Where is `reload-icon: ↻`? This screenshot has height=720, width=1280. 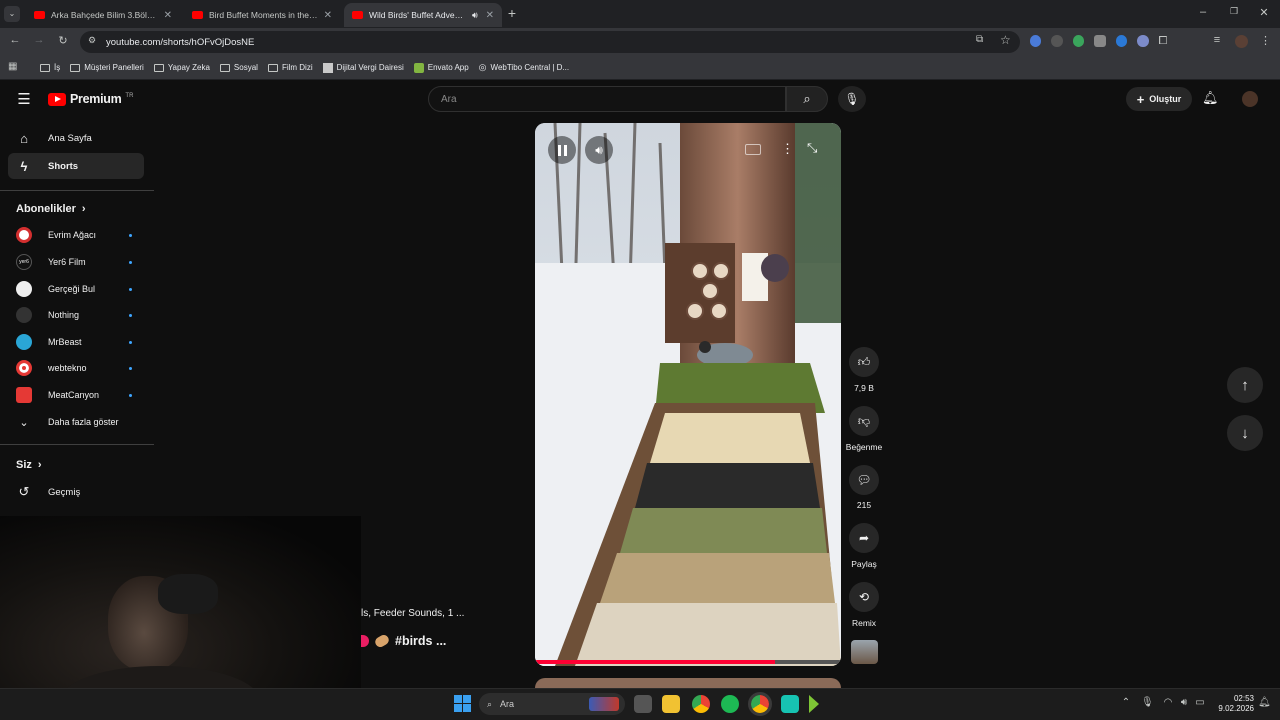
reload-icon: ↻ is located at coordinates (63, 40).